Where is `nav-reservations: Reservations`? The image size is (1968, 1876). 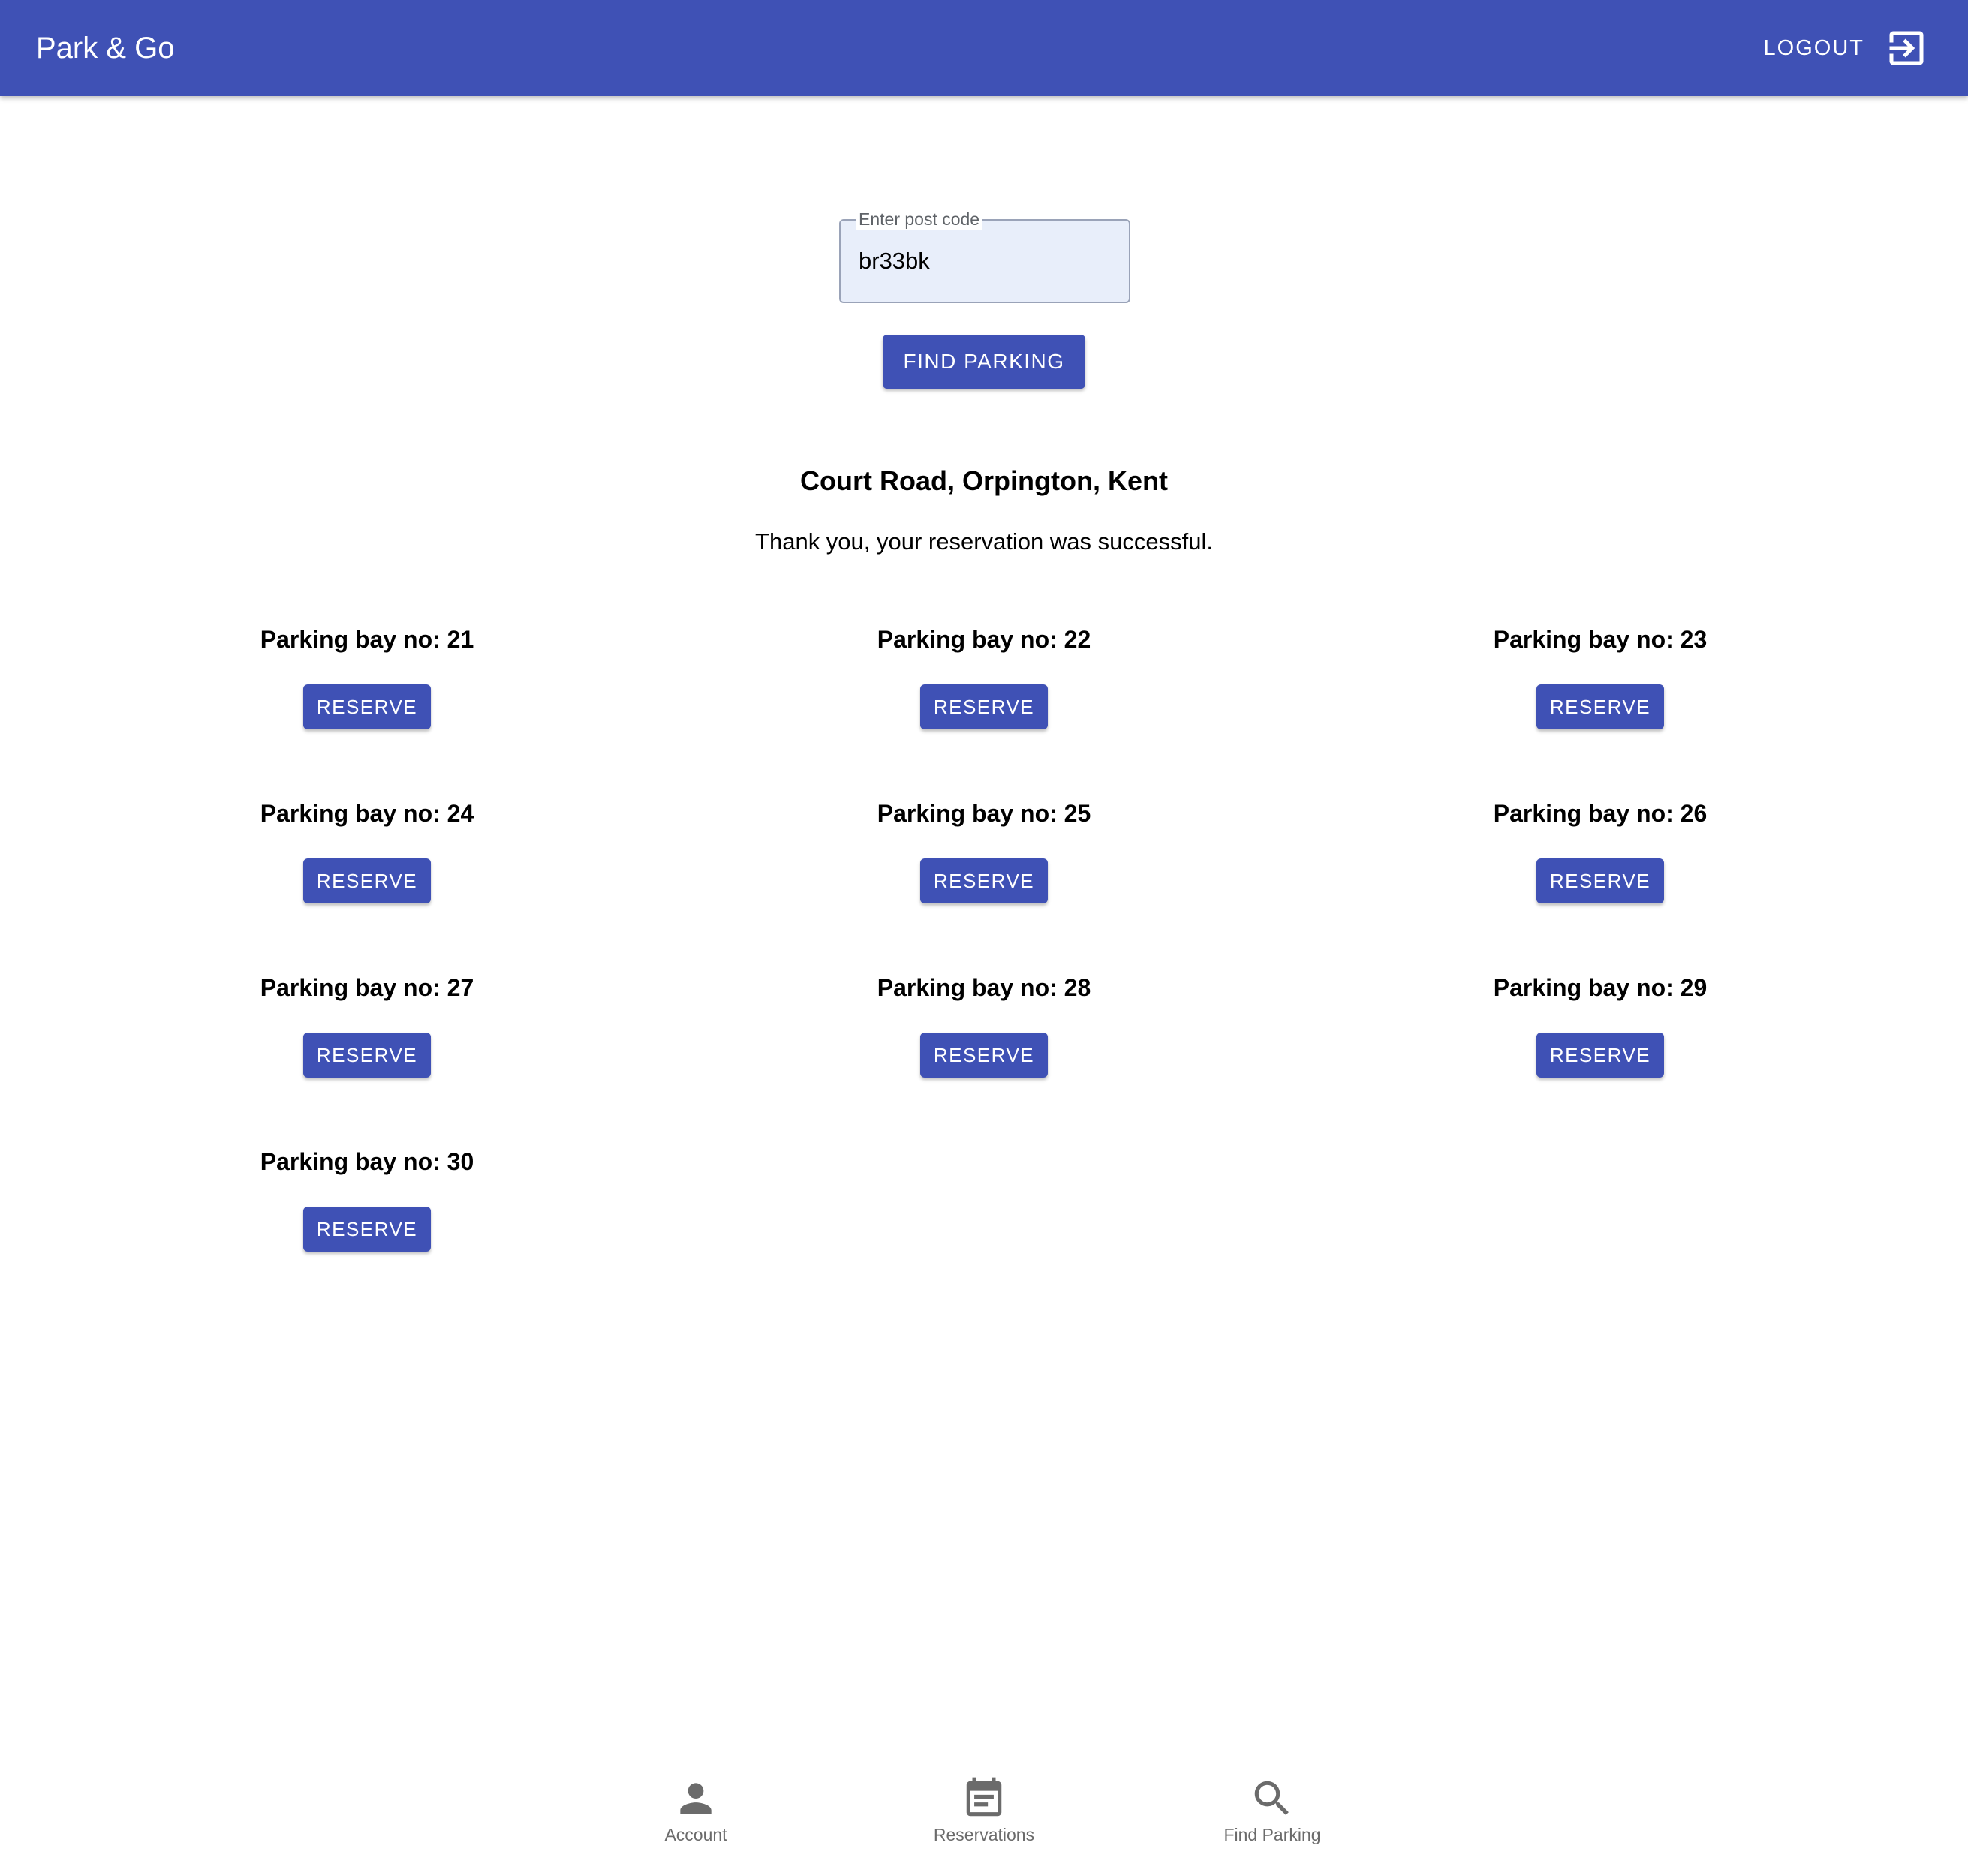 nav-reservations: Reservations is located at coordinates (984, 1816).